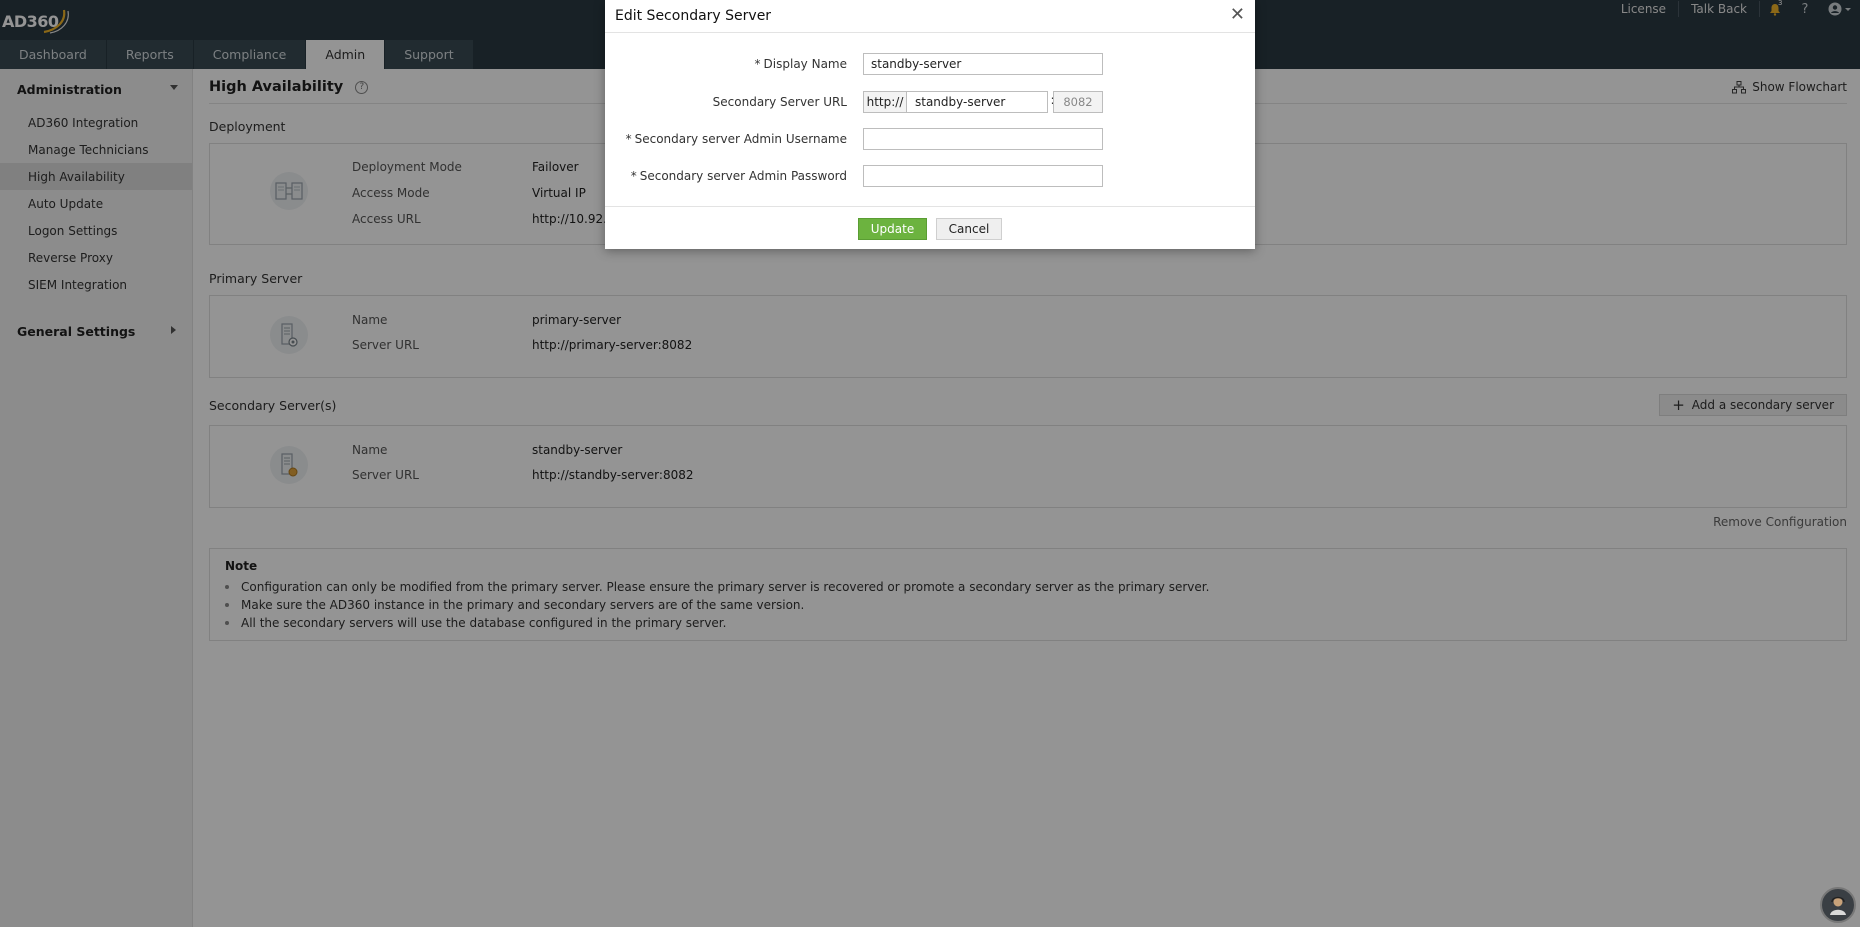  Describe the element at coordinates (930, 206) in the screenshot. I see `dialog-footer-divider` at that location.